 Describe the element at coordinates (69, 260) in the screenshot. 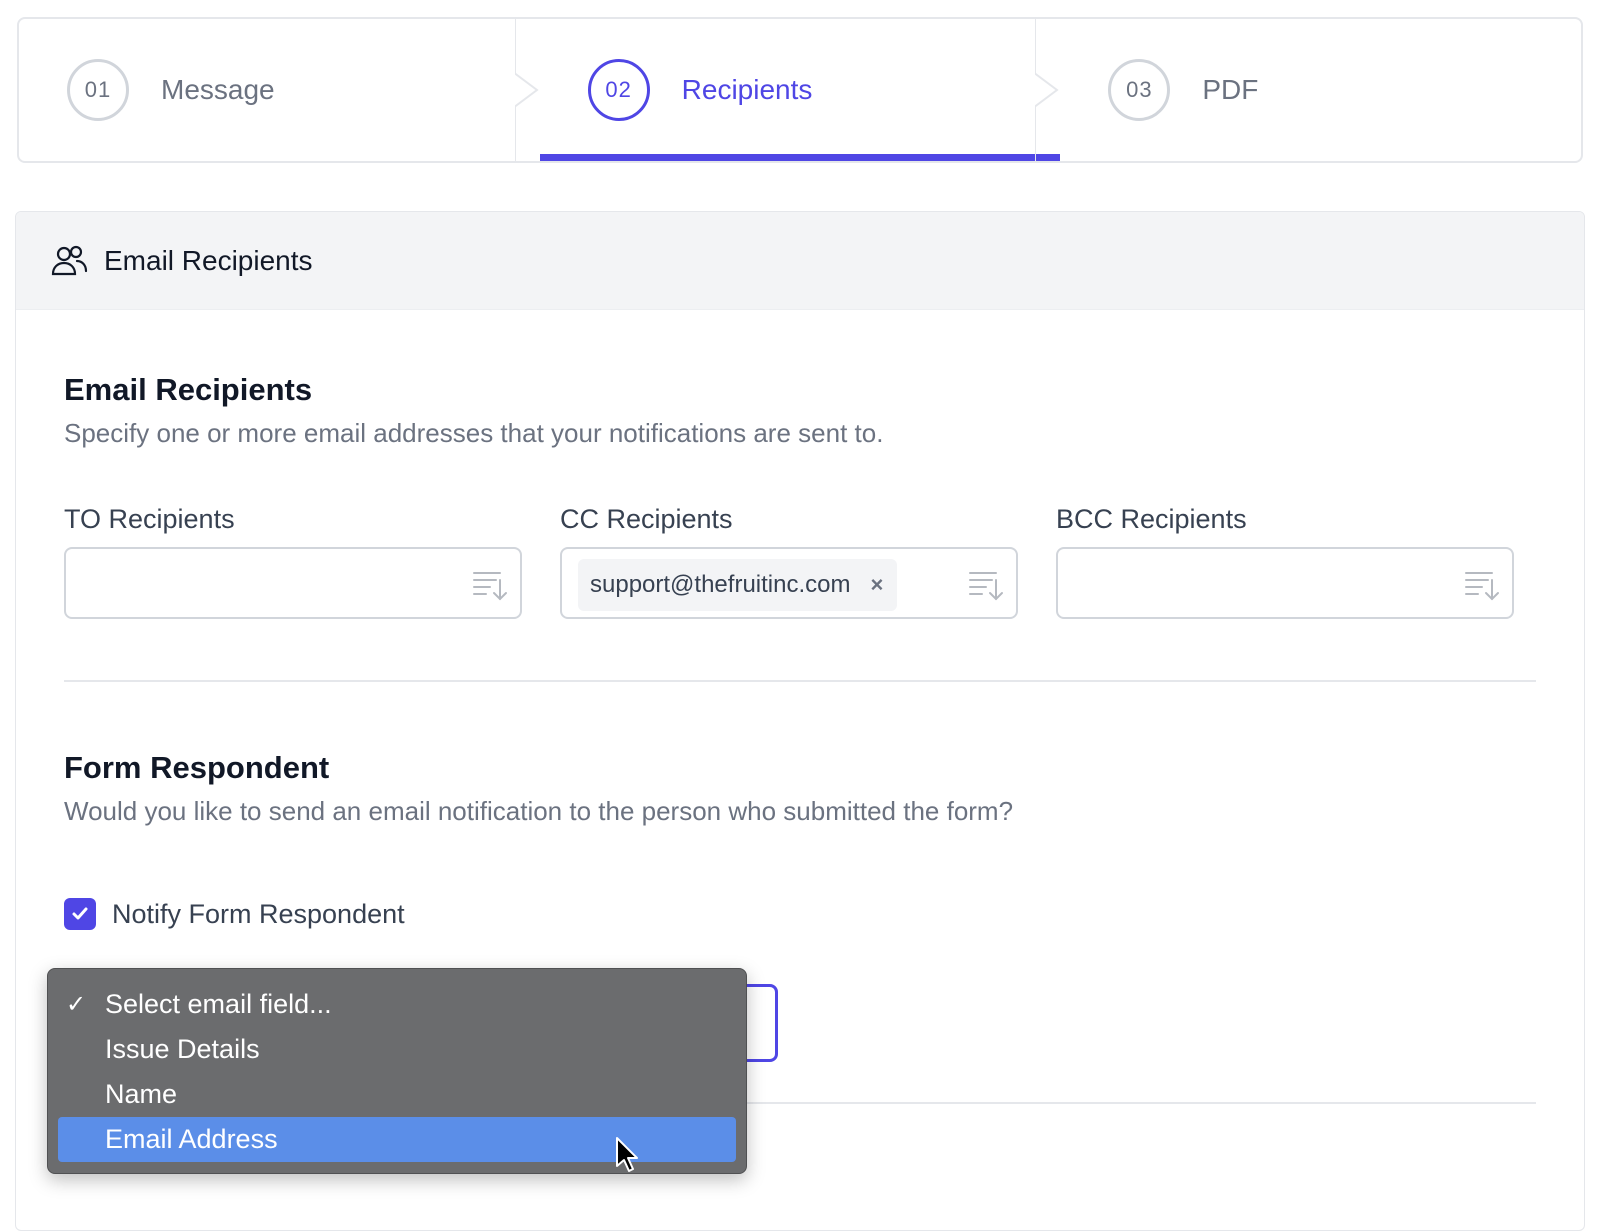

I see `users-icon` at that location.